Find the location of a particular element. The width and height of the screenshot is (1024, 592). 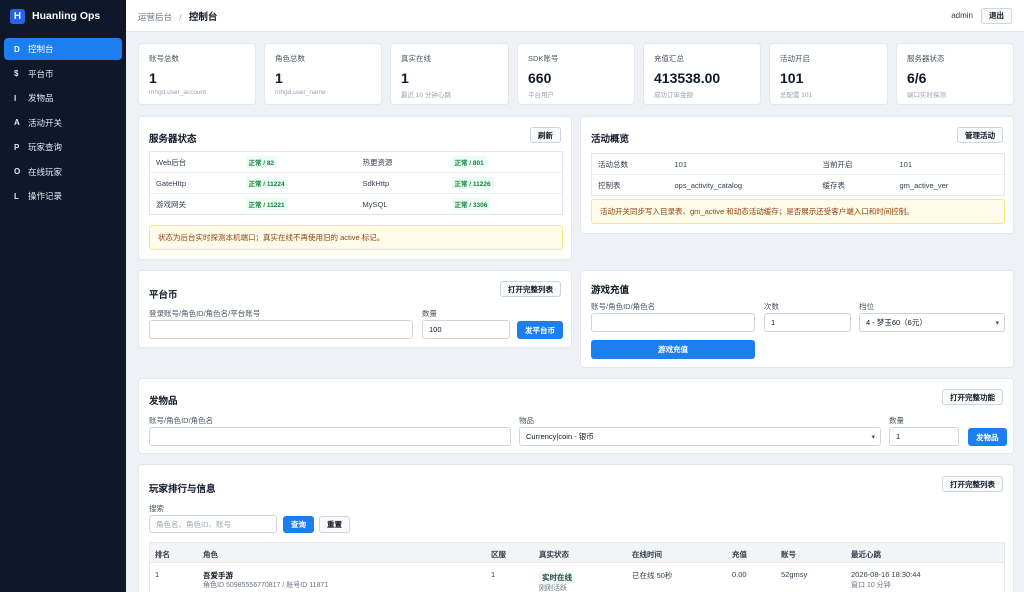

stat-card-activity: 活动开启 101 总配置 101 is located at coordinates (828, 74).